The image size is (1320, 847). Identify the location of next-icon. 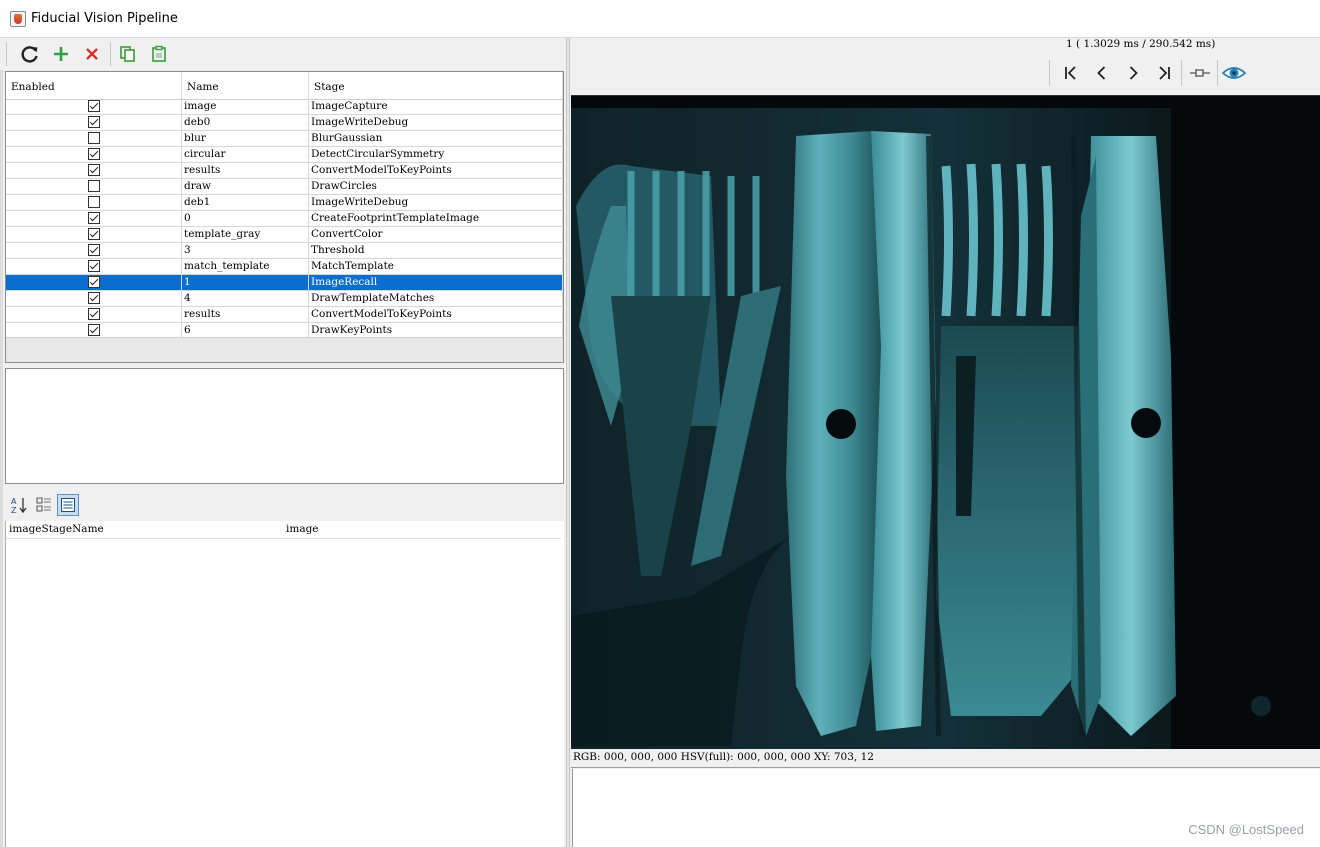
(1133, 73).